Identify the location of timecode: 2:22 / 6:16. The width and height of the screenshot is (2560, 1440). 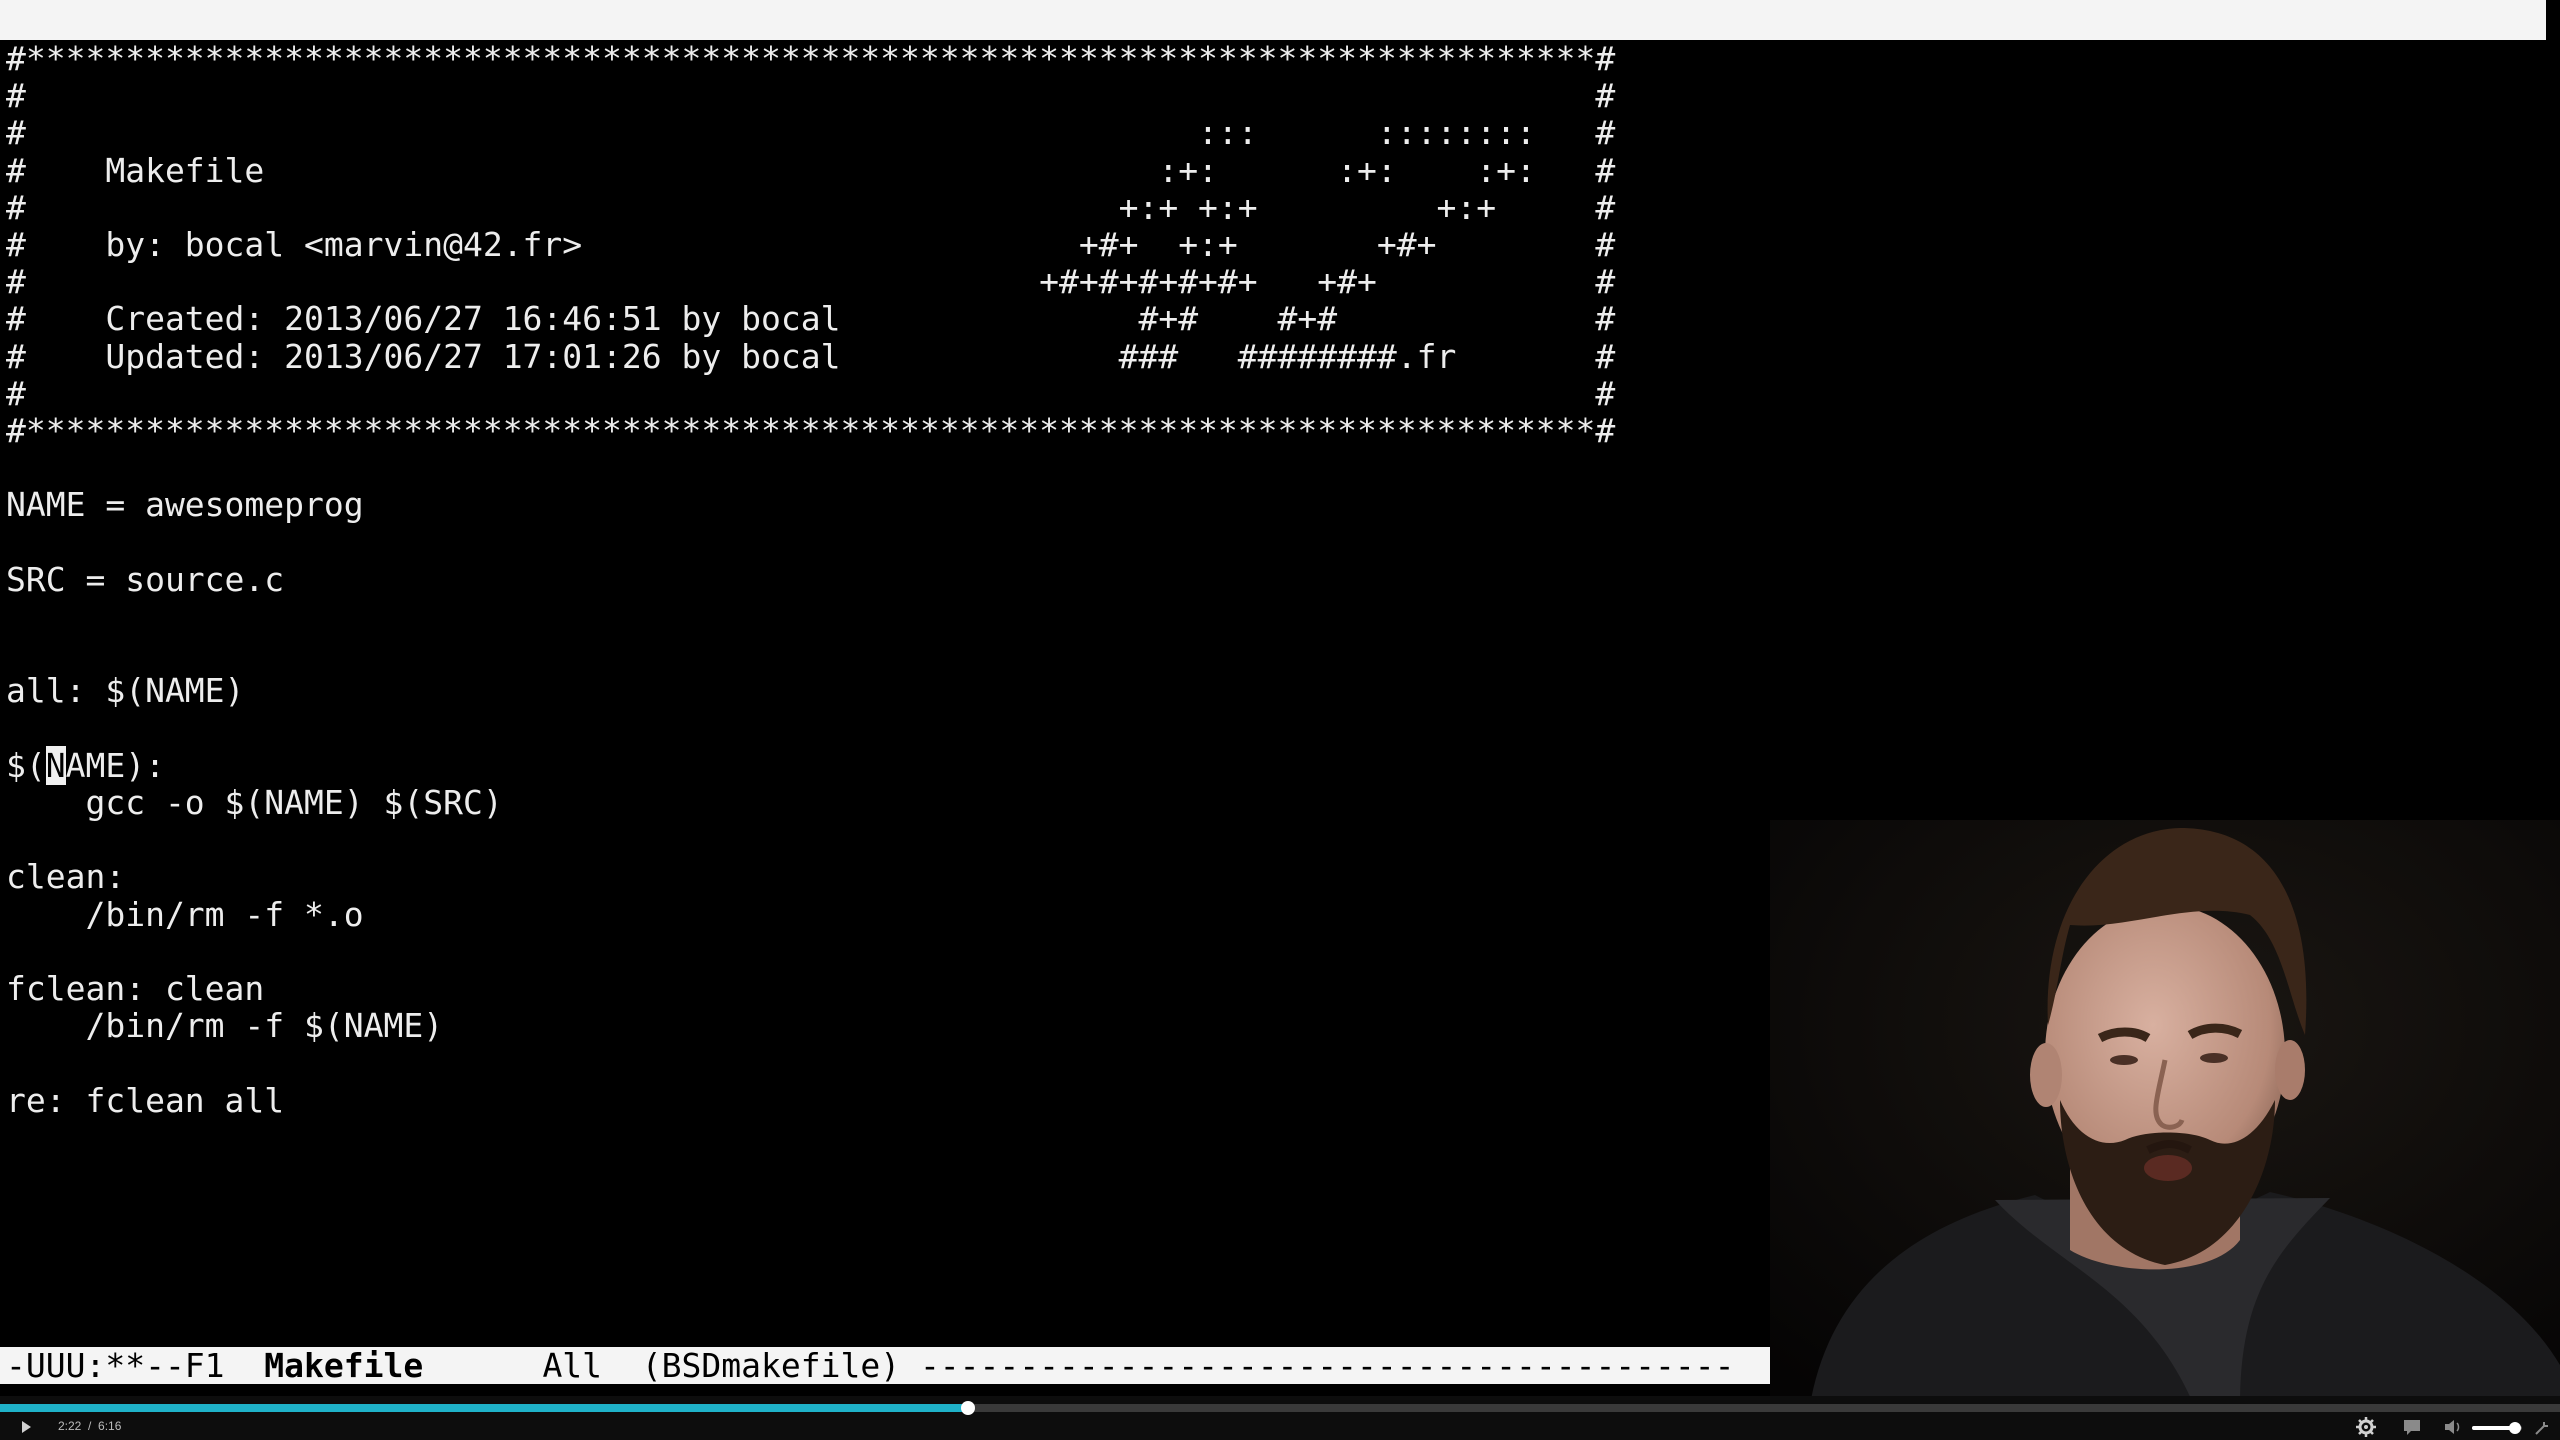
(90, 1426).